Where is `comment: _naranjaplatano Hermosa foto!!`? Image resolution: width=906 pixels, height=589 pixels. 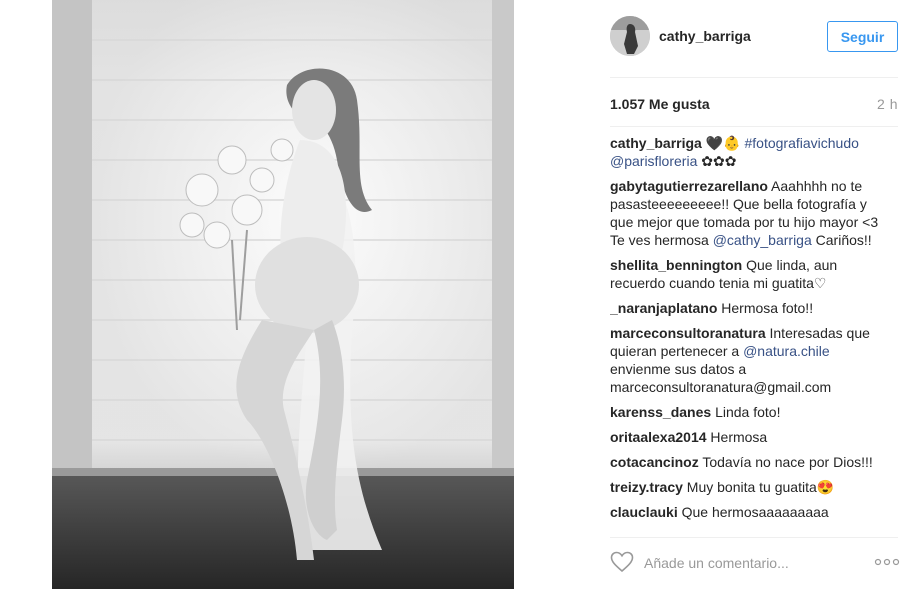 comment: _naranjaplatano Hermosa foto!! is located at coordinates (752, 308).